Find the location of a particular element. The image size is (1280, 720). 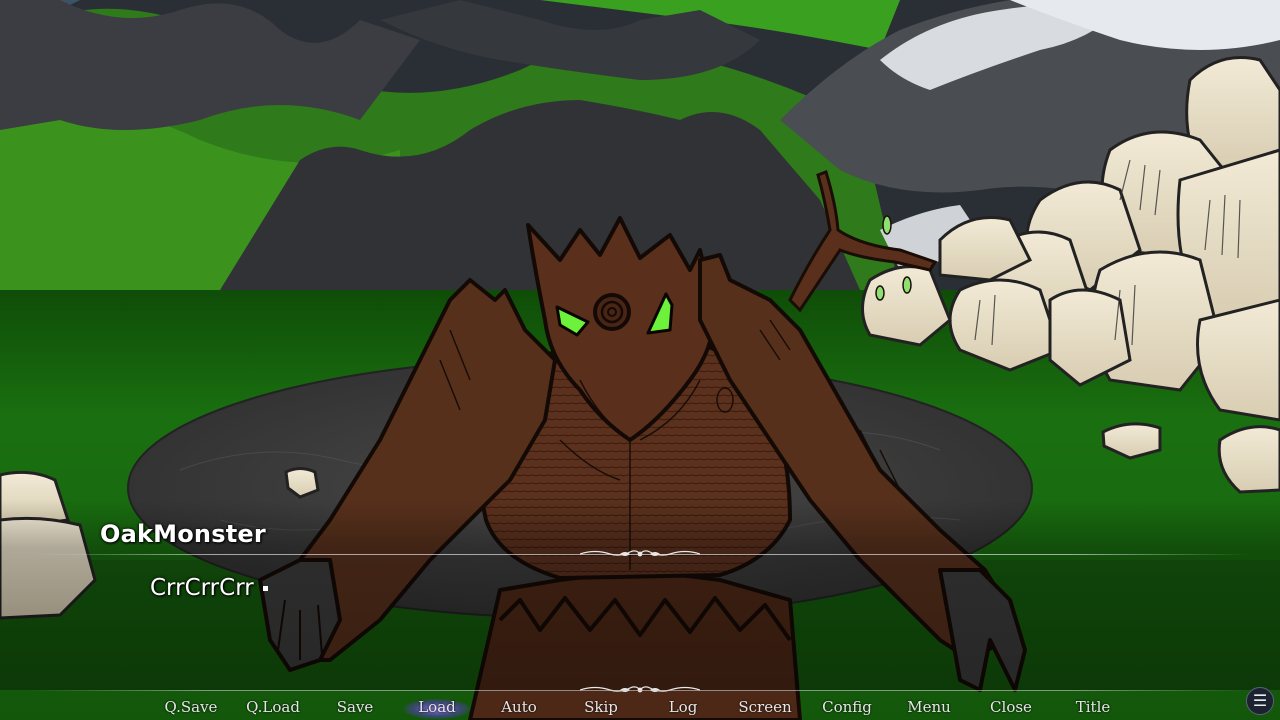

hamburger-menu-button: ☰ is located at coordinates (1260, 701).